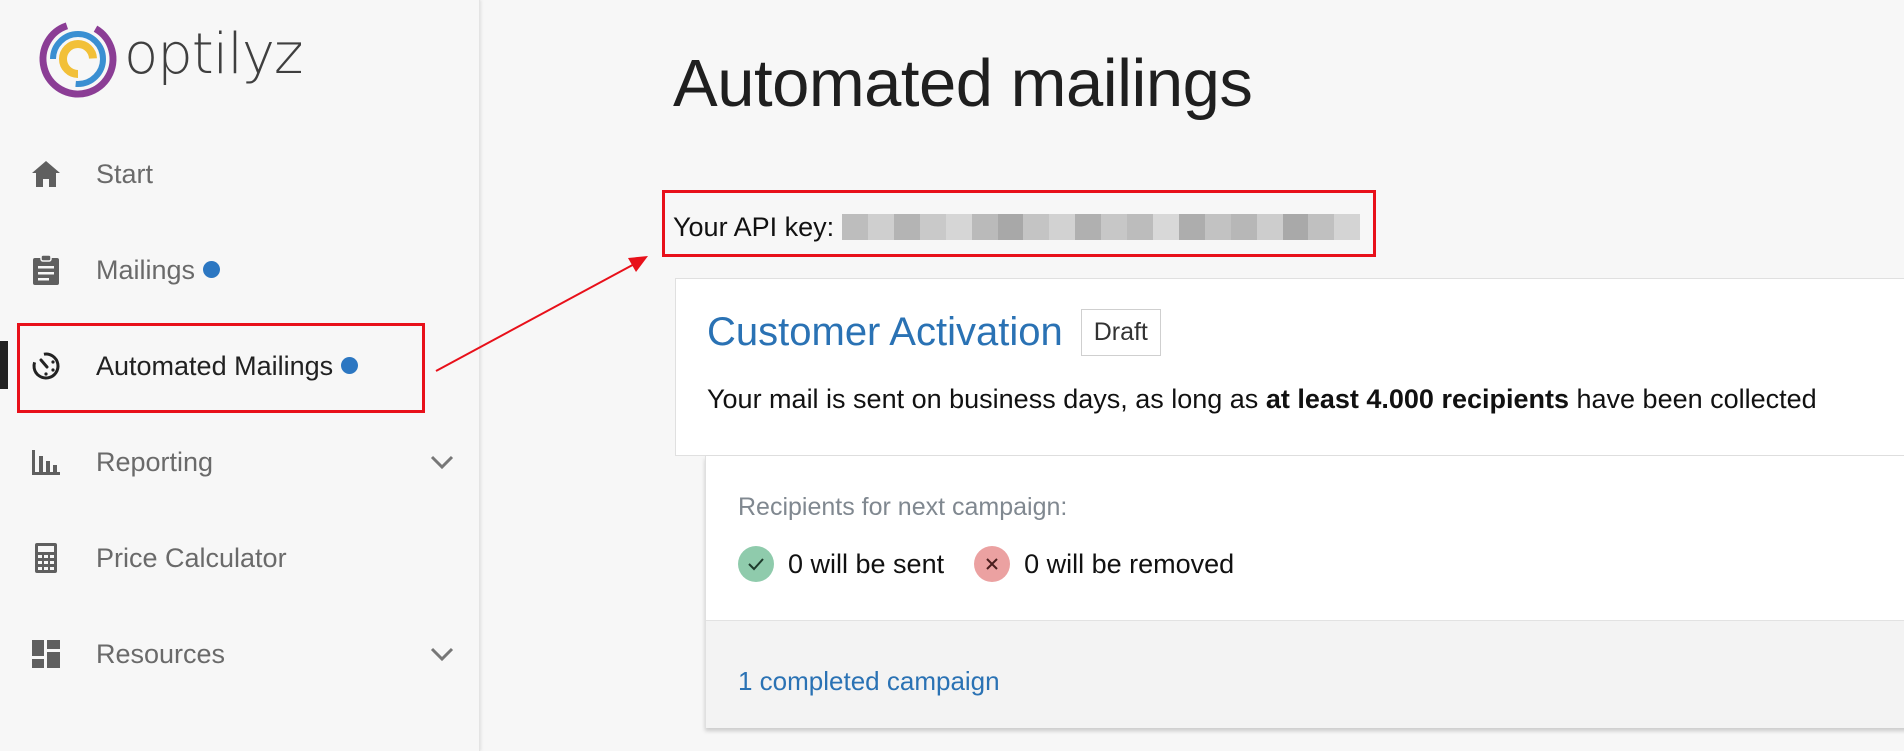 The image size is (1904, 751). Describe the element at coordinates (46, 462) in the screenshot. I see `bar-chart-icon` at that location.